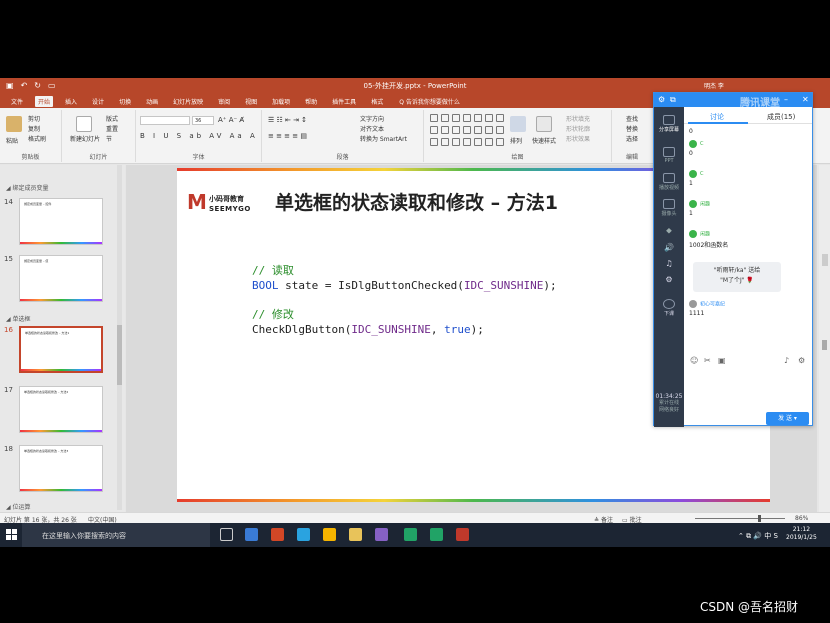 This screenshot has width=830, height=623. What do you see at coordinates (112, 128) in the screenshot?
I see `reset-button: 重置` at bounding box center [112, 128].